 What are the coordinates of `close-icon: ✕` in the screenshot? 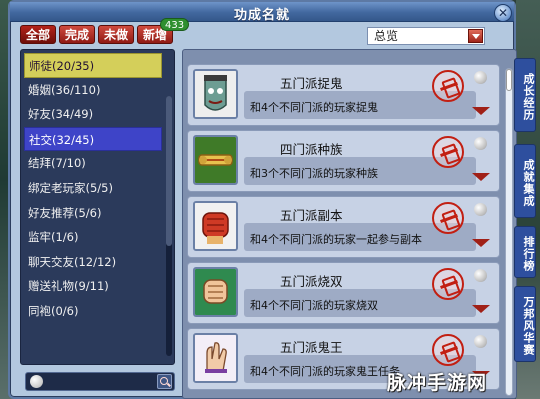 It's located at (503, 13).